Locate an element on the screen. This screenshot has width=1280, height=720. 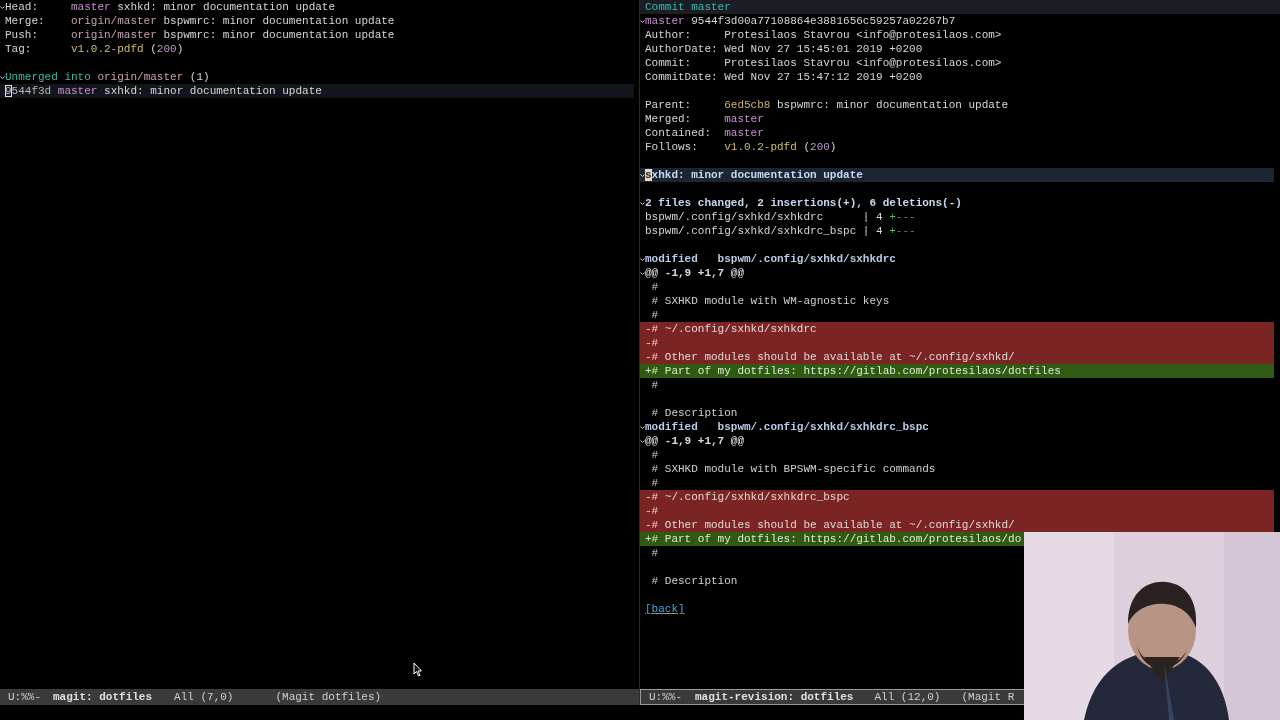
diff-added-line: +# Part of my dotfiles: https://gitlab.com/protesilaos/do is located at coordinates (833, 539).